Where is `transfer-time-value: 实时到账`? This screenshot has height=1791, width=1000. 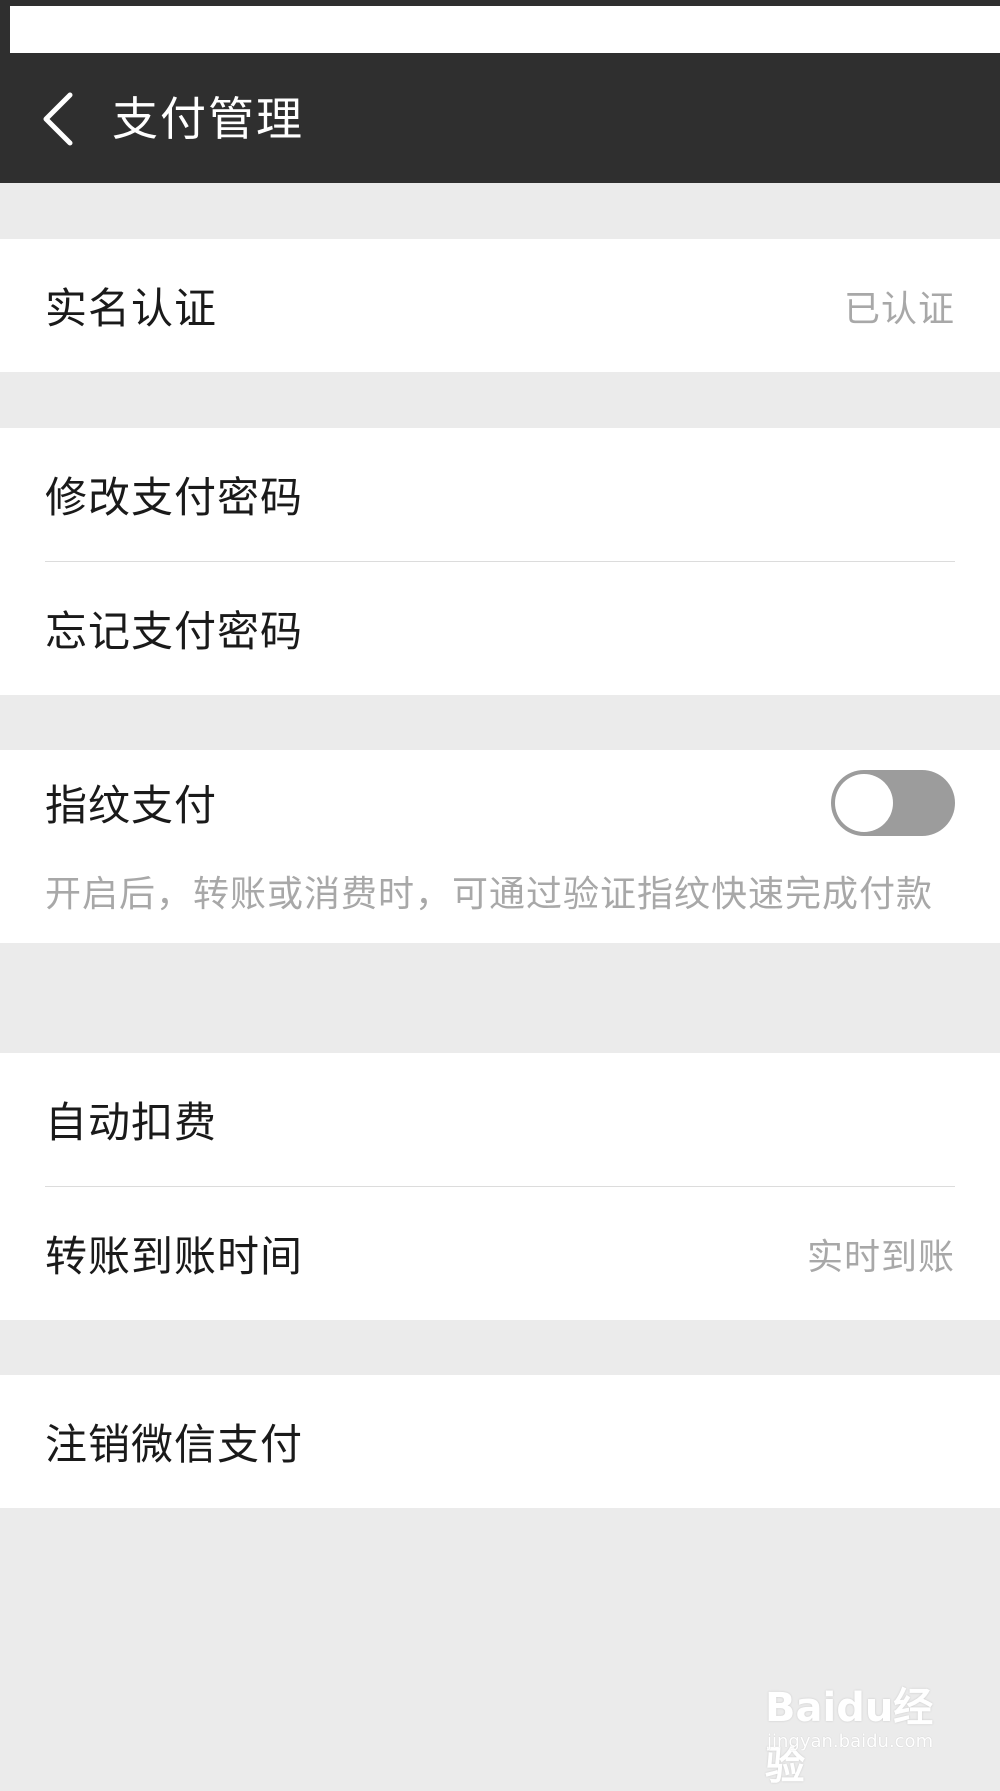 transfer-time-value: 实时到账 is located at coordinates (880, 1257).